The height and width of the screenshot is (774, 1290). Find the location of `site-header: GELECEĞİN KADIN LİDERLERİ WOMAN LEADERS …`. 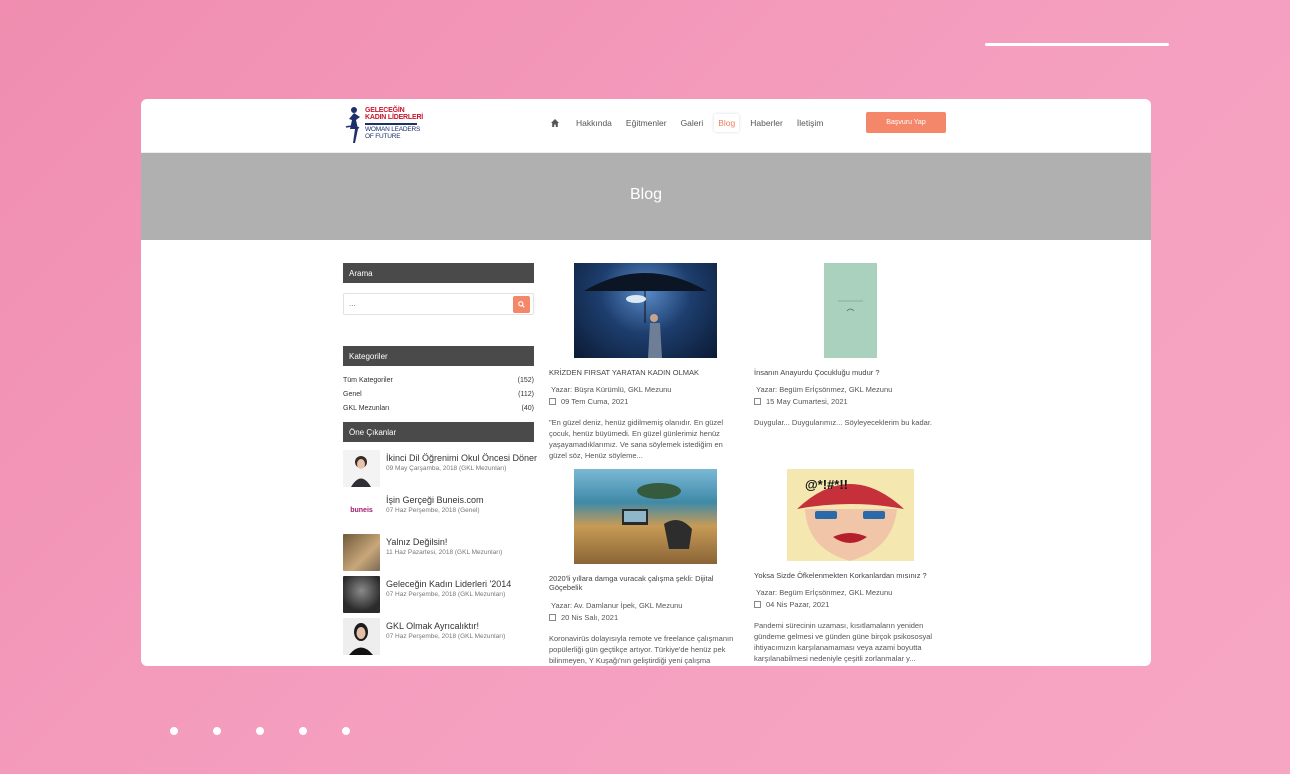

site-header: GELECEĞİN KADIN LİDERLERİ WOMAN LEADERS … is located at coordinates (646, 126).